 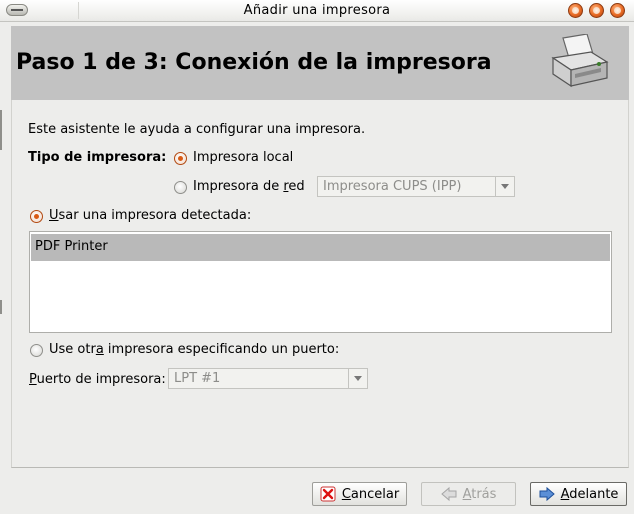 I want to click on window-titlebar: Añadir una impresora, so click(x=317, y=11).